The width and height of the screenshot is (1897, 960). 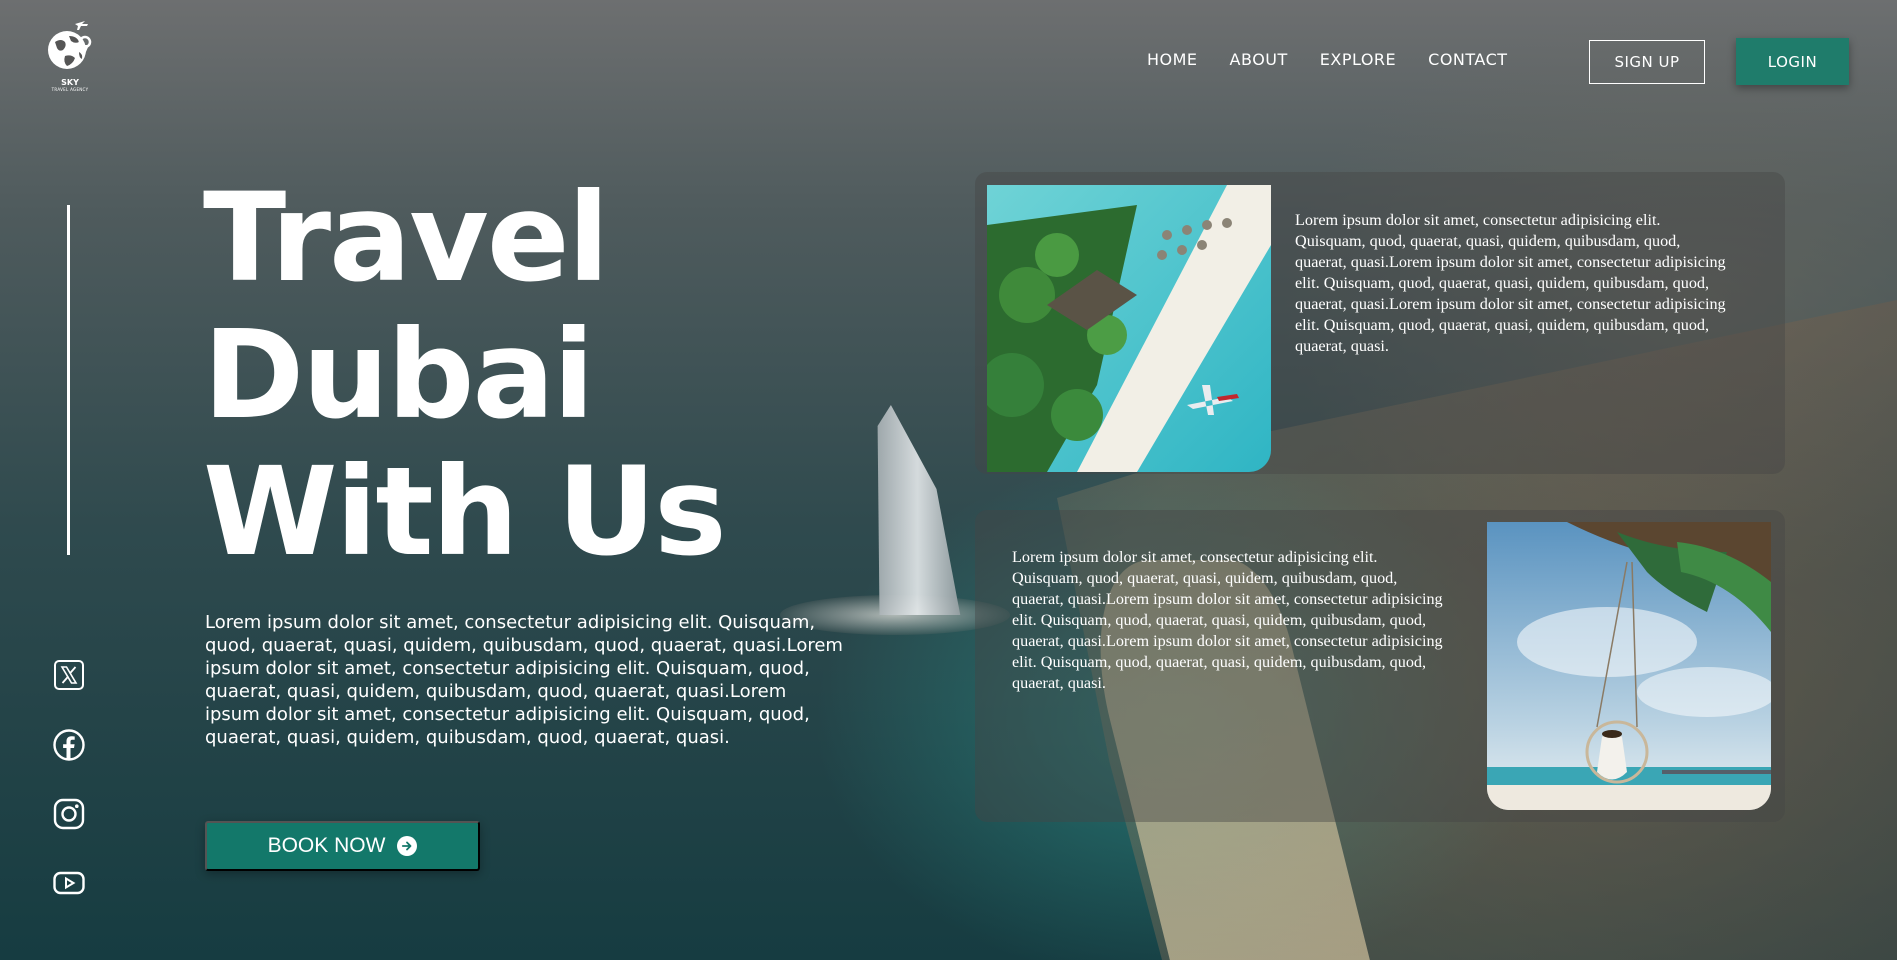 I want to click on palm-swing-image, so click(x=1629, y=666).